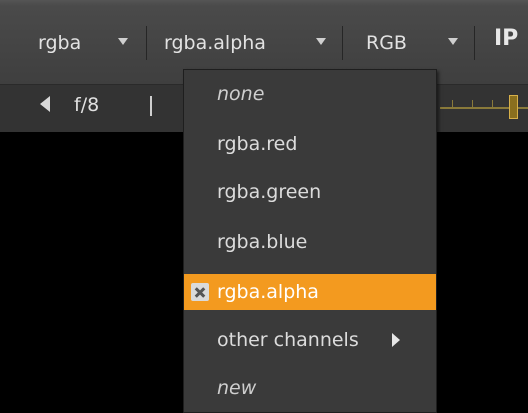  What do you see at coordinates (310, 94) in the screenshot?
I see `menu-item-none: none` at bounding box center [310, 94].